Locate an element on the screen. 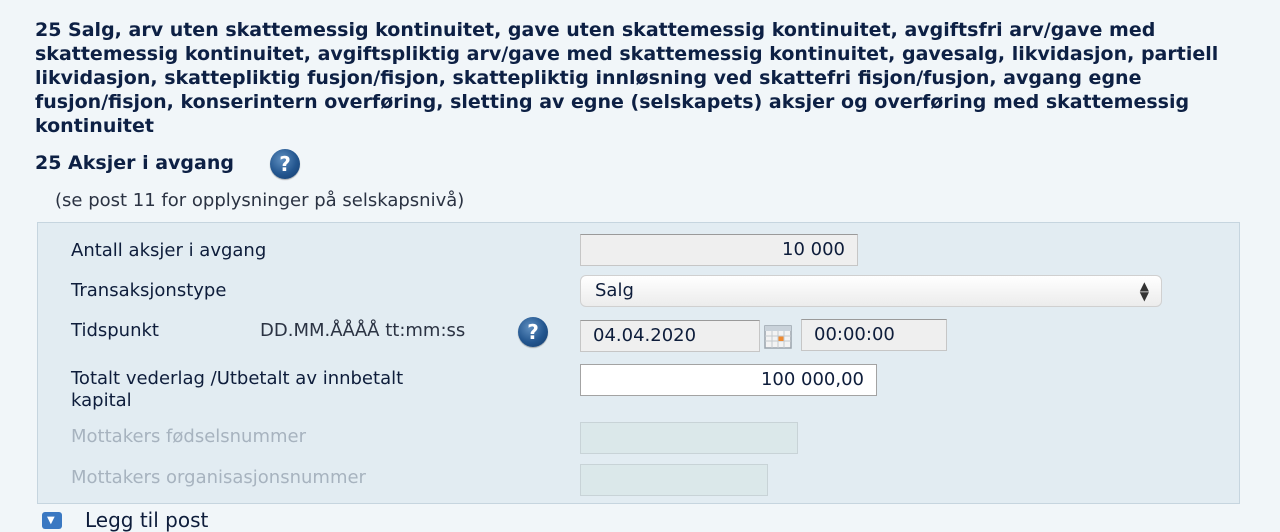  recipient-org-label: Mottakers organisasjonsnummer is located at coordinates (218, 477).